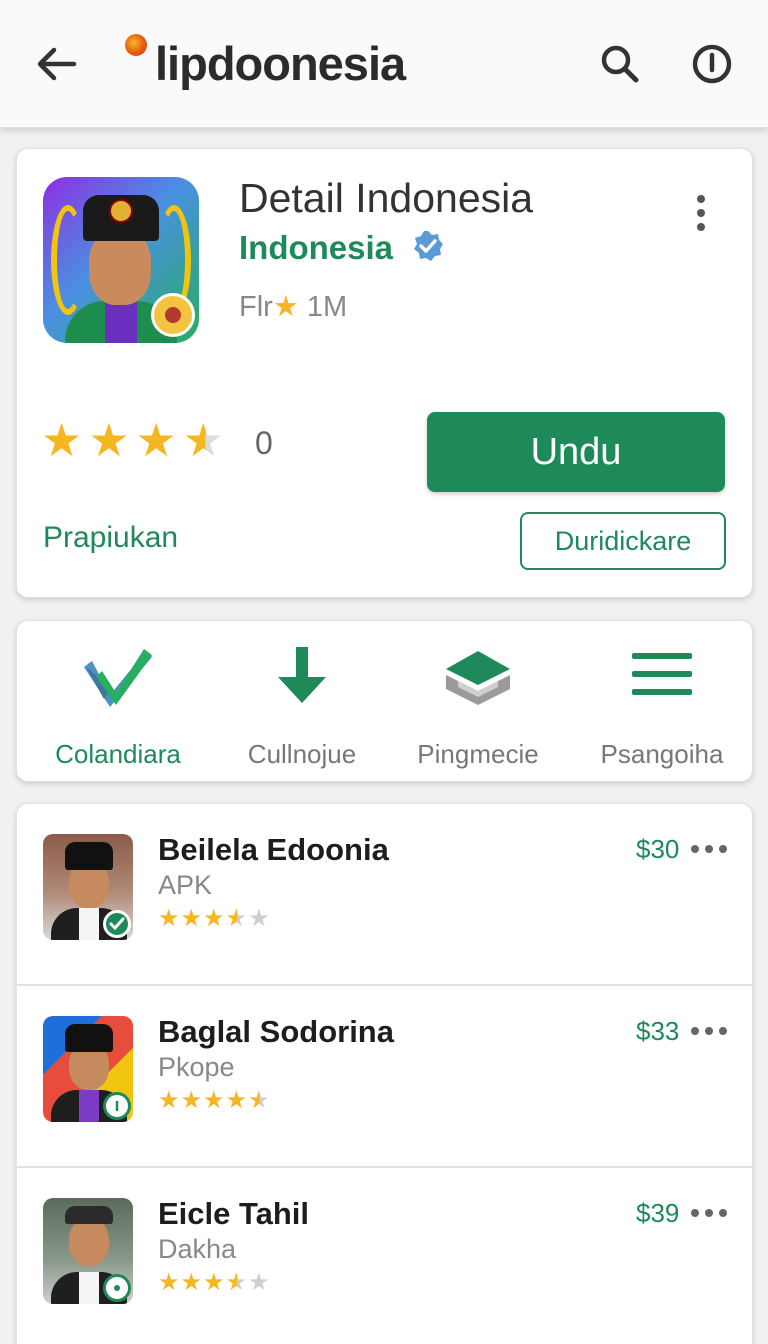  I want to click on info-icon, so click(712, 64).